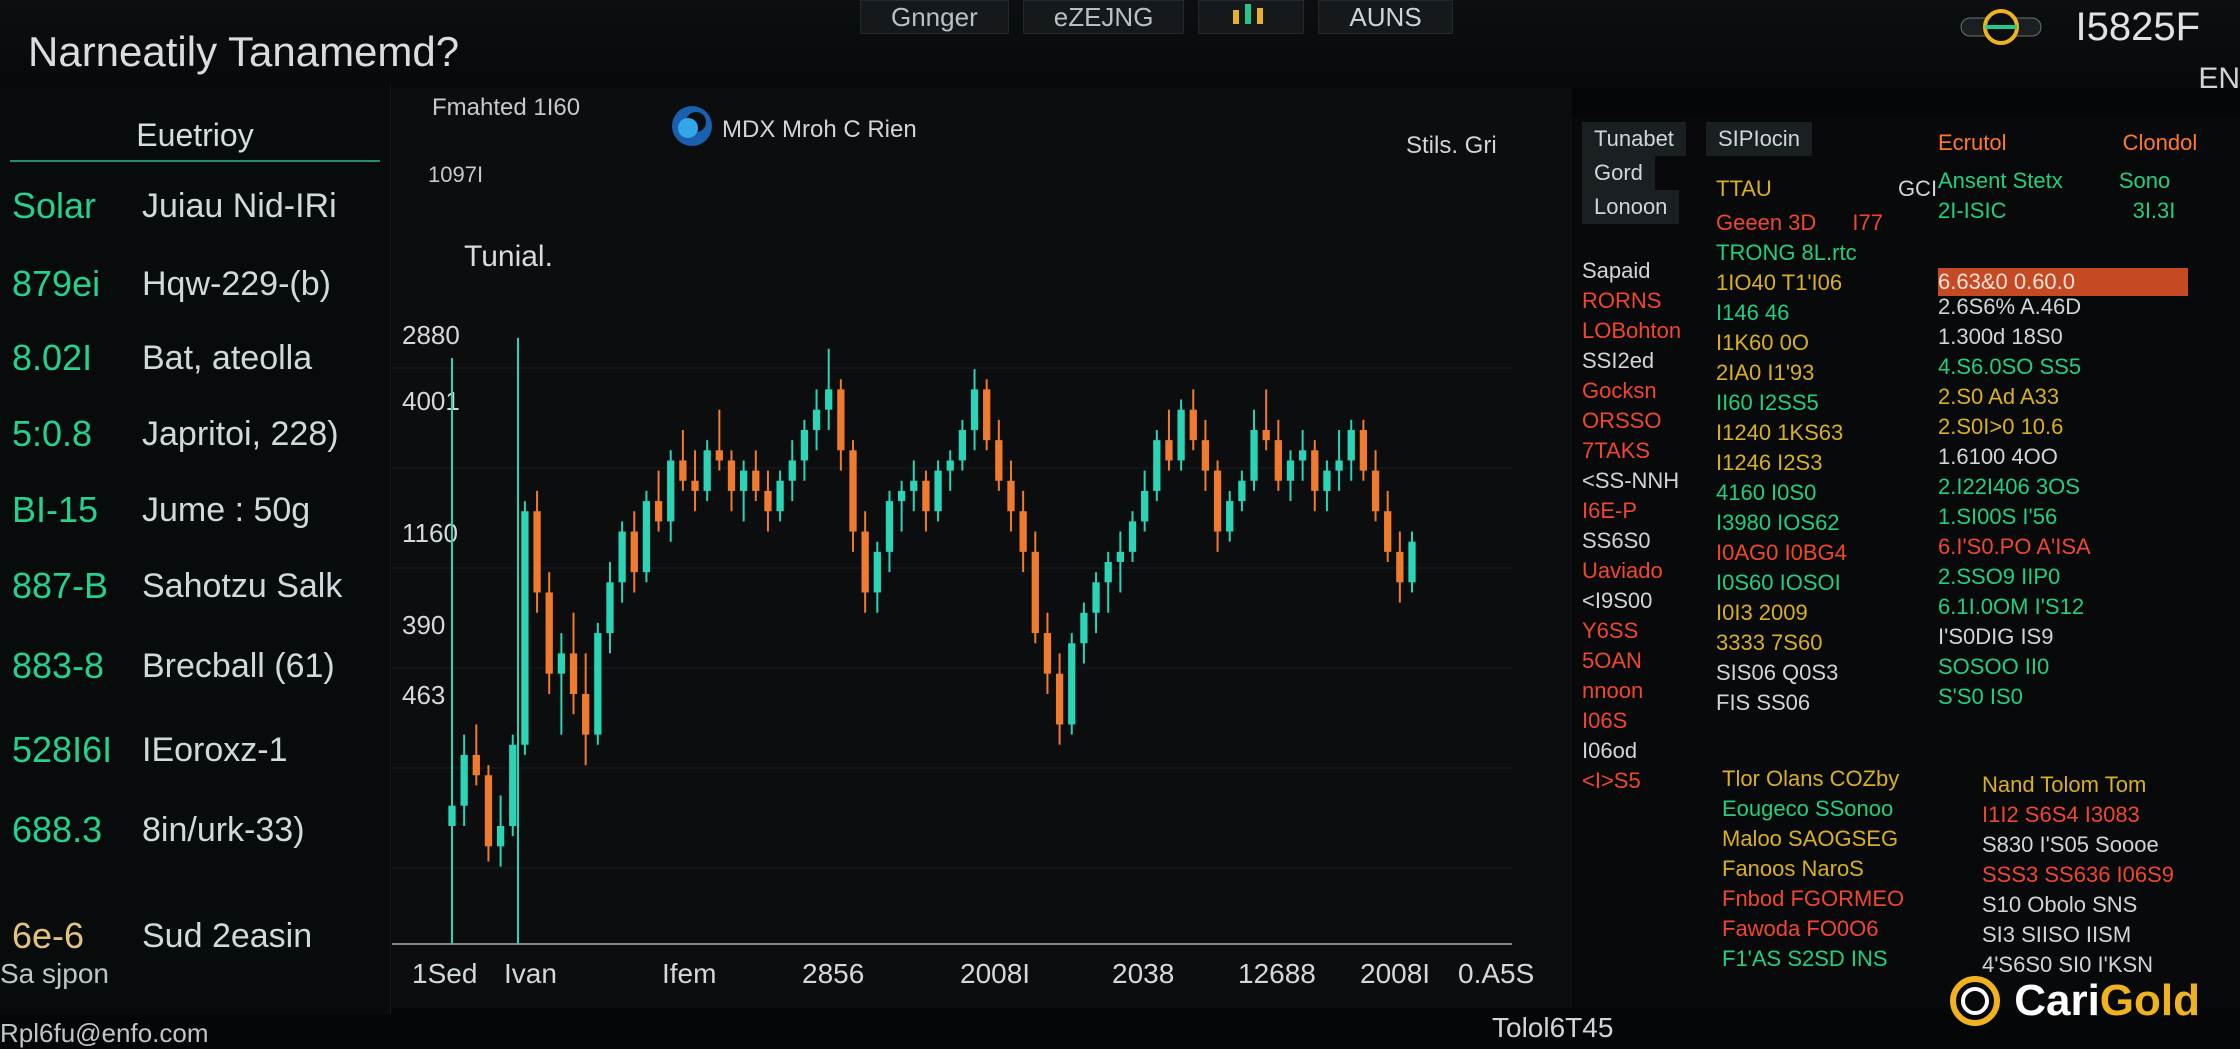  What do you see at coordinates (195, 936) in the screenshot?
I see `watchlist-row: 6e-6 Sud 2easin` at bounding box center [195, 936].